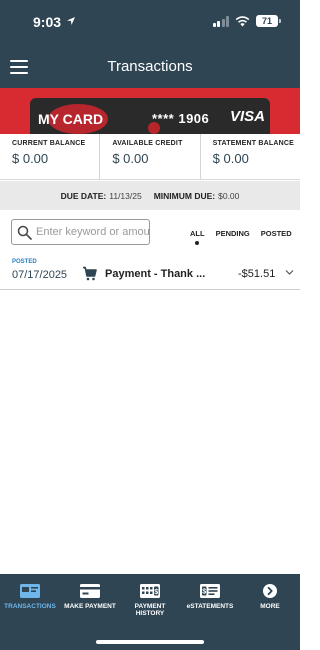 The height and width of the screenshot is (650, 320). Describe the element at coordinates (150, 195) in the screenshot. I see `due-summary: DUE DATE: 11/13/25 MINIMUM DUE: $0.00` at that location.